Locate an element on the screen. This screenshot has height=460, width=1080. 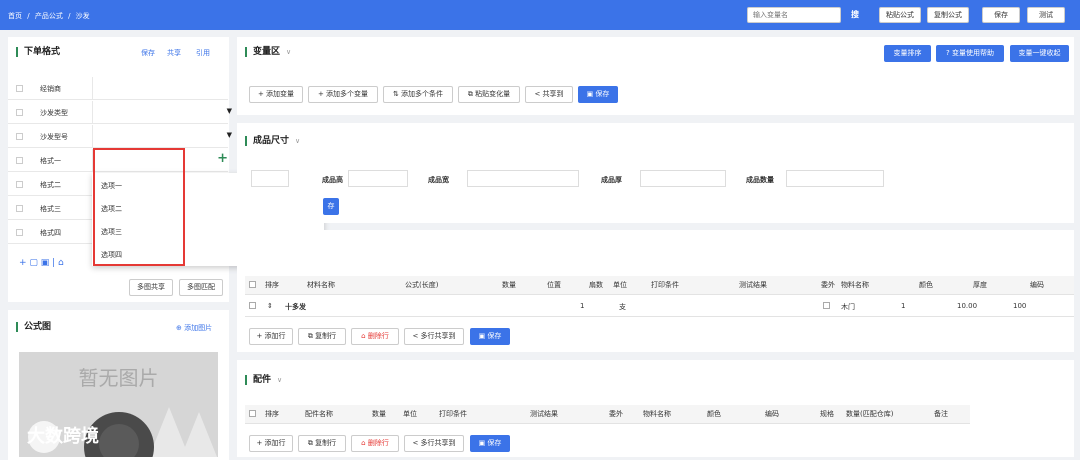
col-qty-match: 数量(匹配仓库) is located at coordinates (870, 414).